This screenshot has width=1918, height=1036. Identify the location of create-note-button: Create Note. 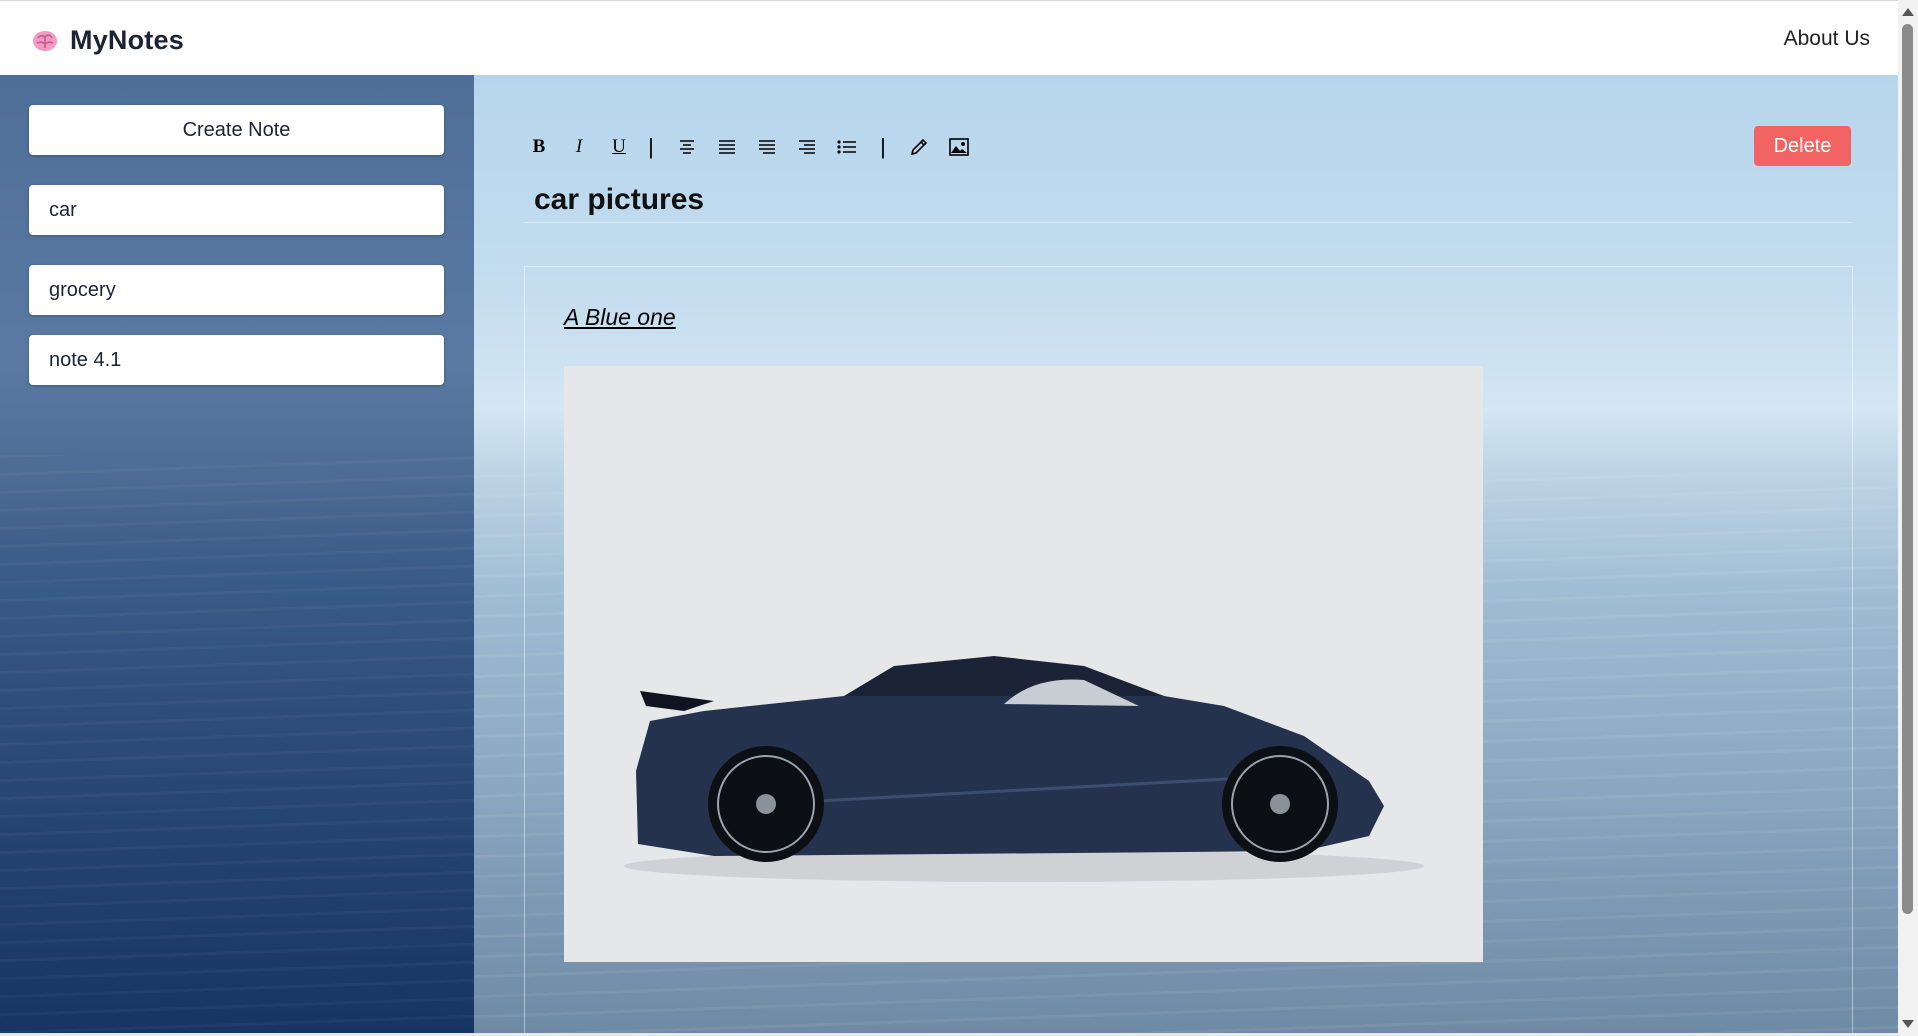
(236, 130).